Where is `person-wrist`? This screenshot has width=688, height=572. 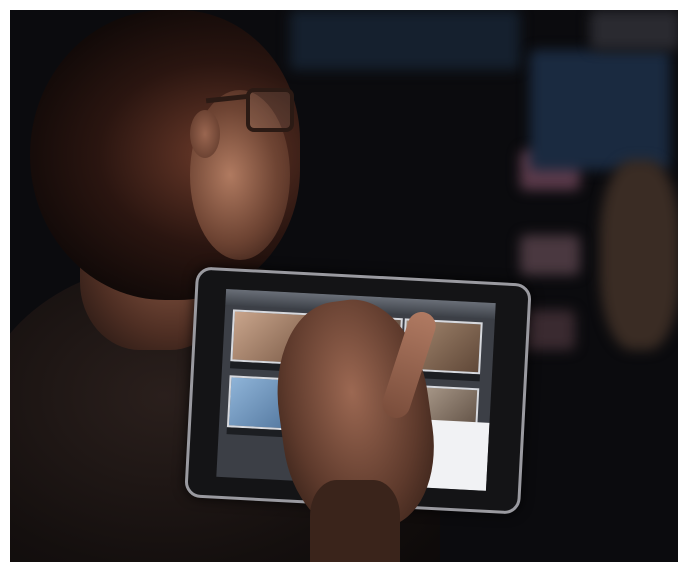 person-wrist is located at coordinates (355, 521).